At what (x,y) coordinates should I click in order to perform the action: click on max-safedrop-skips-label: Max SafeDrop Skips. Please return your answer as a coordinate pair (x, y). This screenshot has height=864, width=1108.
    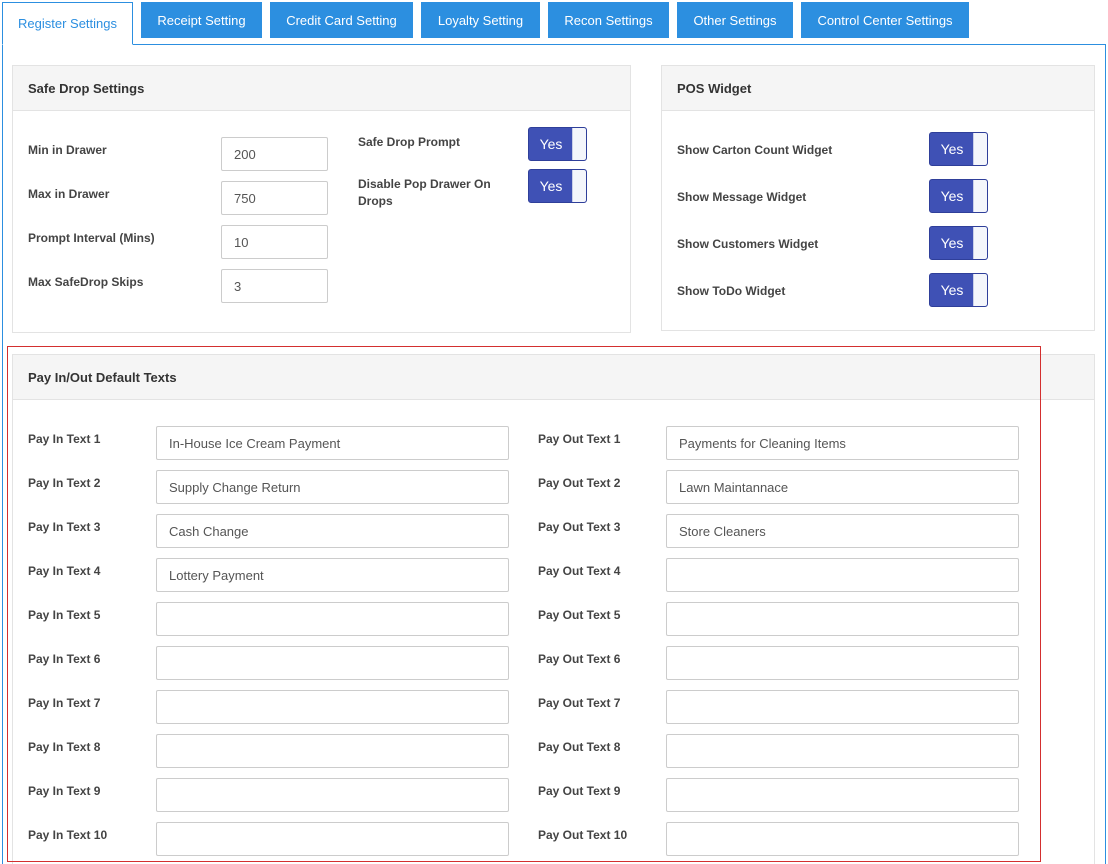
    Looking at the image, I should click on (86, 282).